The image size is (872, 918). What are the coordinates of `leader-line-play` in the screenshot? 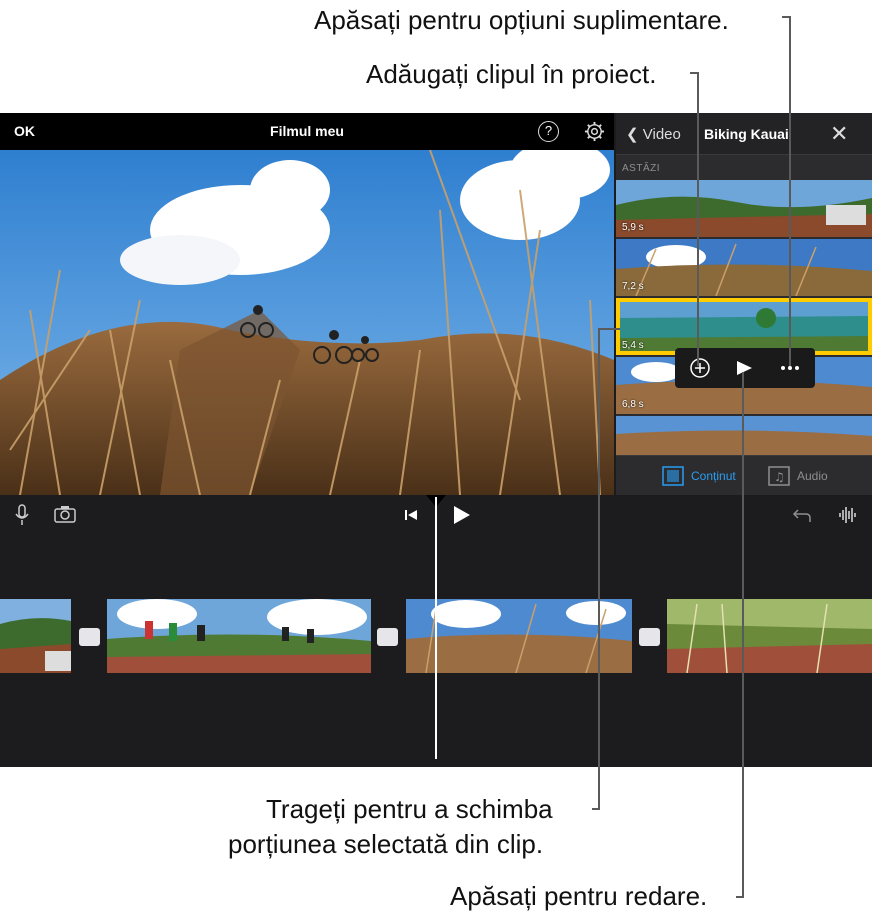 It's located at (743, 635).